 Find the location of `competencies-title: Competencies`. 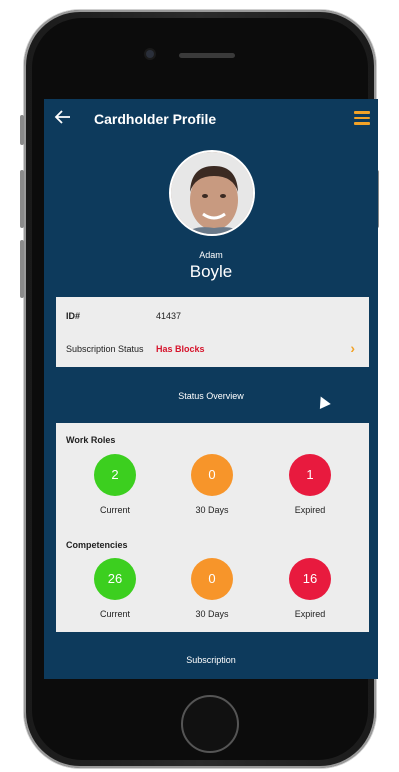

competencies-title: Competencies is located at coordinates (97, 545).